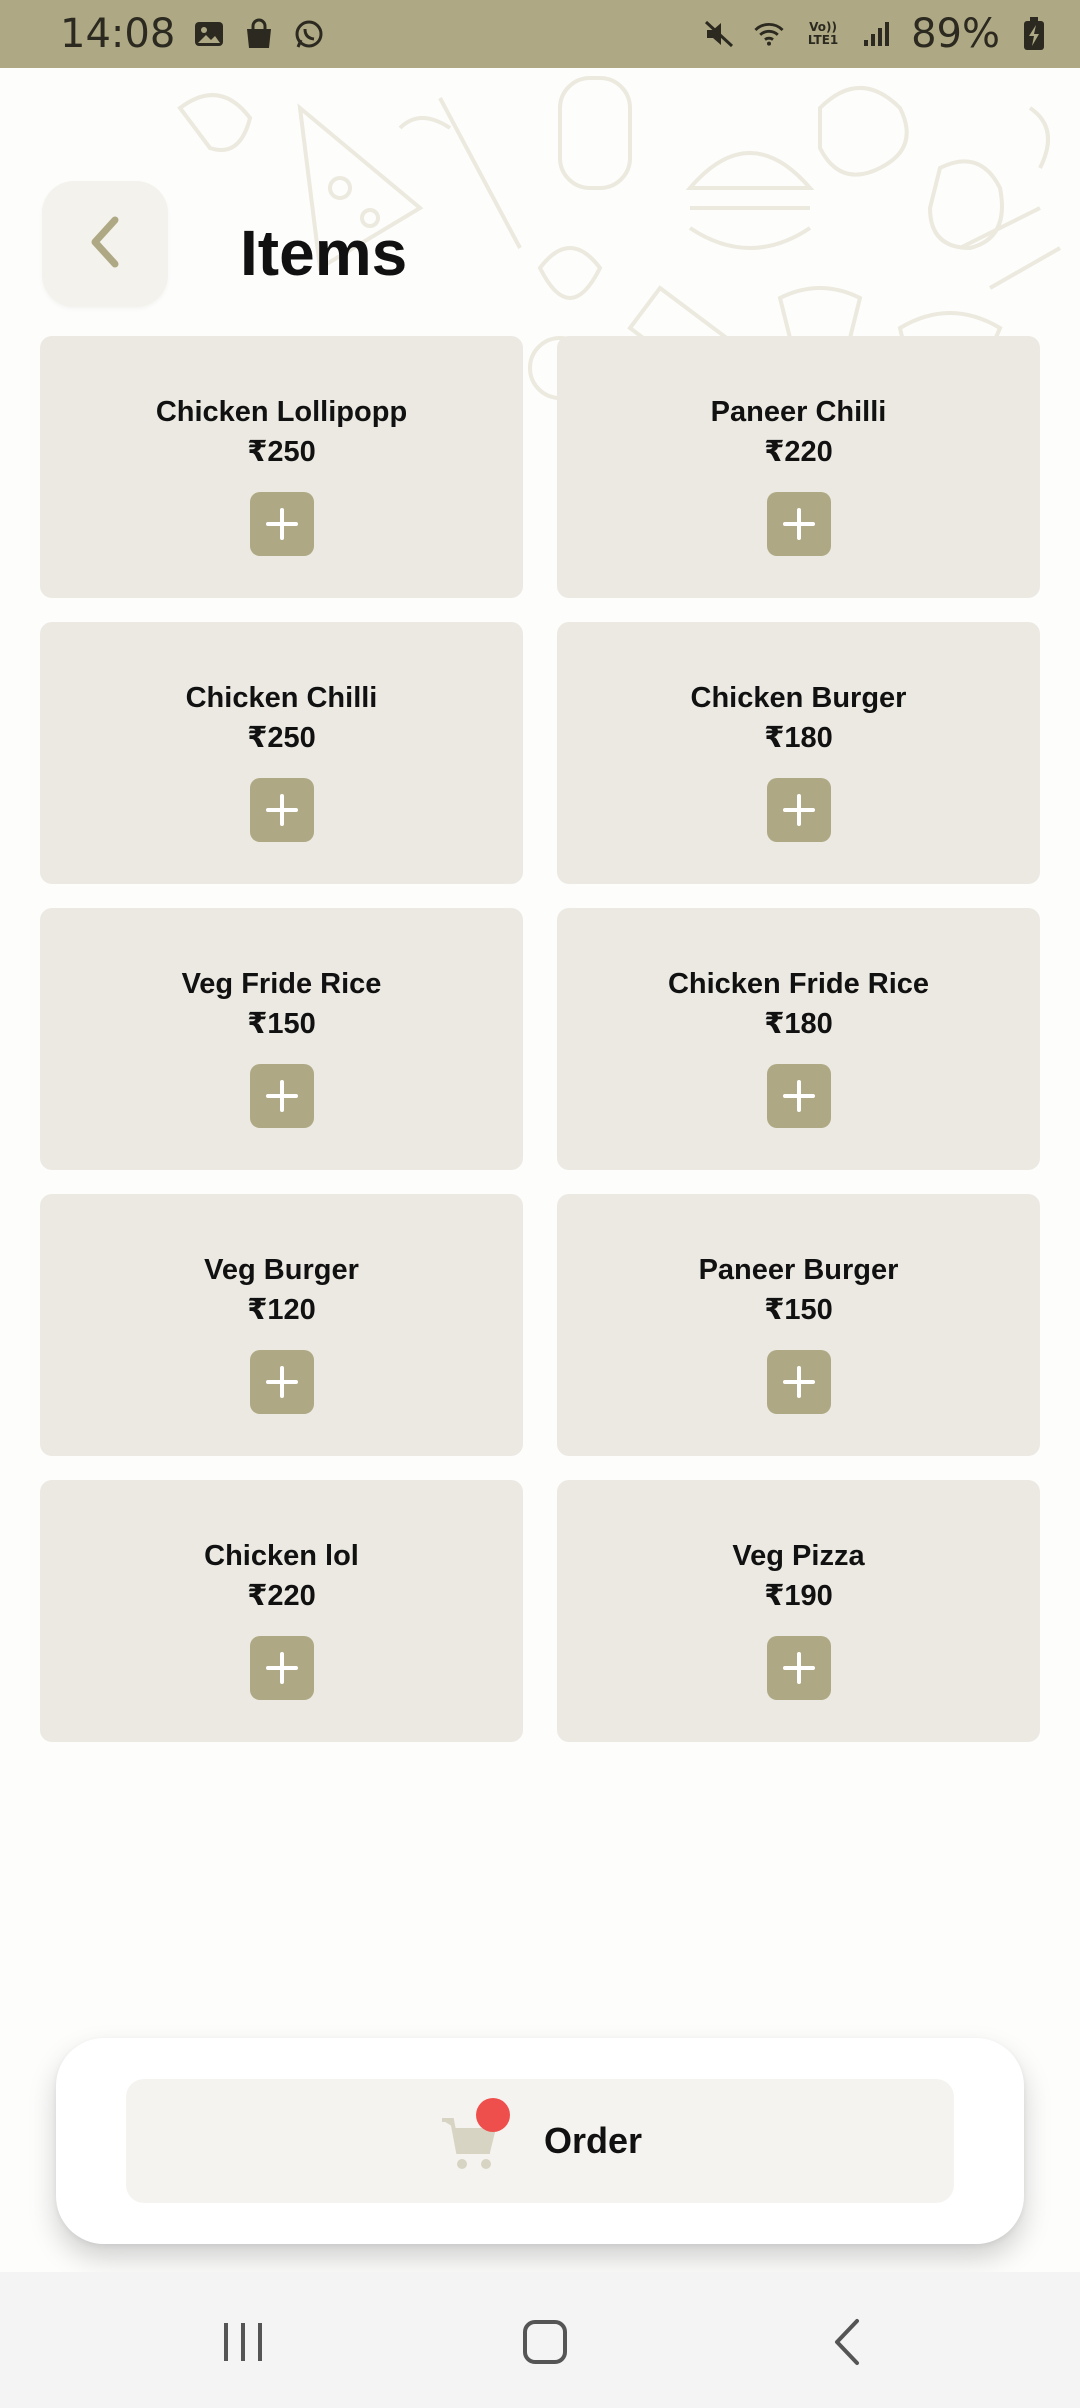 Image resolution: width=1080 pixels, height=2408 pixels. What do you see at coordinates (281, 698) in the screenshot?
I see `item-name: Chicken Chilli` at bounding box center [281, 698].